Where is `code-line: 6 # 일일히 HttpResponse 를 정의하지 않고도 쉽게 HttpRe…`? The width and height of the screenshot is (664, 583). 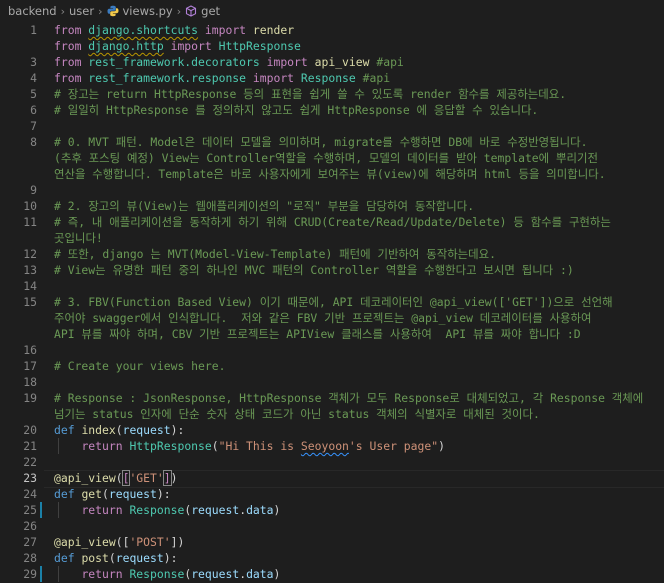
code-line: 6 # 일일히 HttpResponse 를 정의하지 않고도 쉽게 HttpRe… is located at coordinates (332, 110).